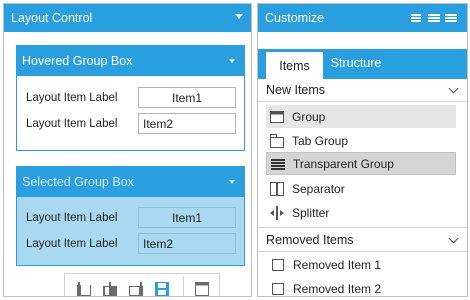  What do you see at coordinates (162, 289) in the screenshot?
I see `save-icon` at bounding box center [162, 289].